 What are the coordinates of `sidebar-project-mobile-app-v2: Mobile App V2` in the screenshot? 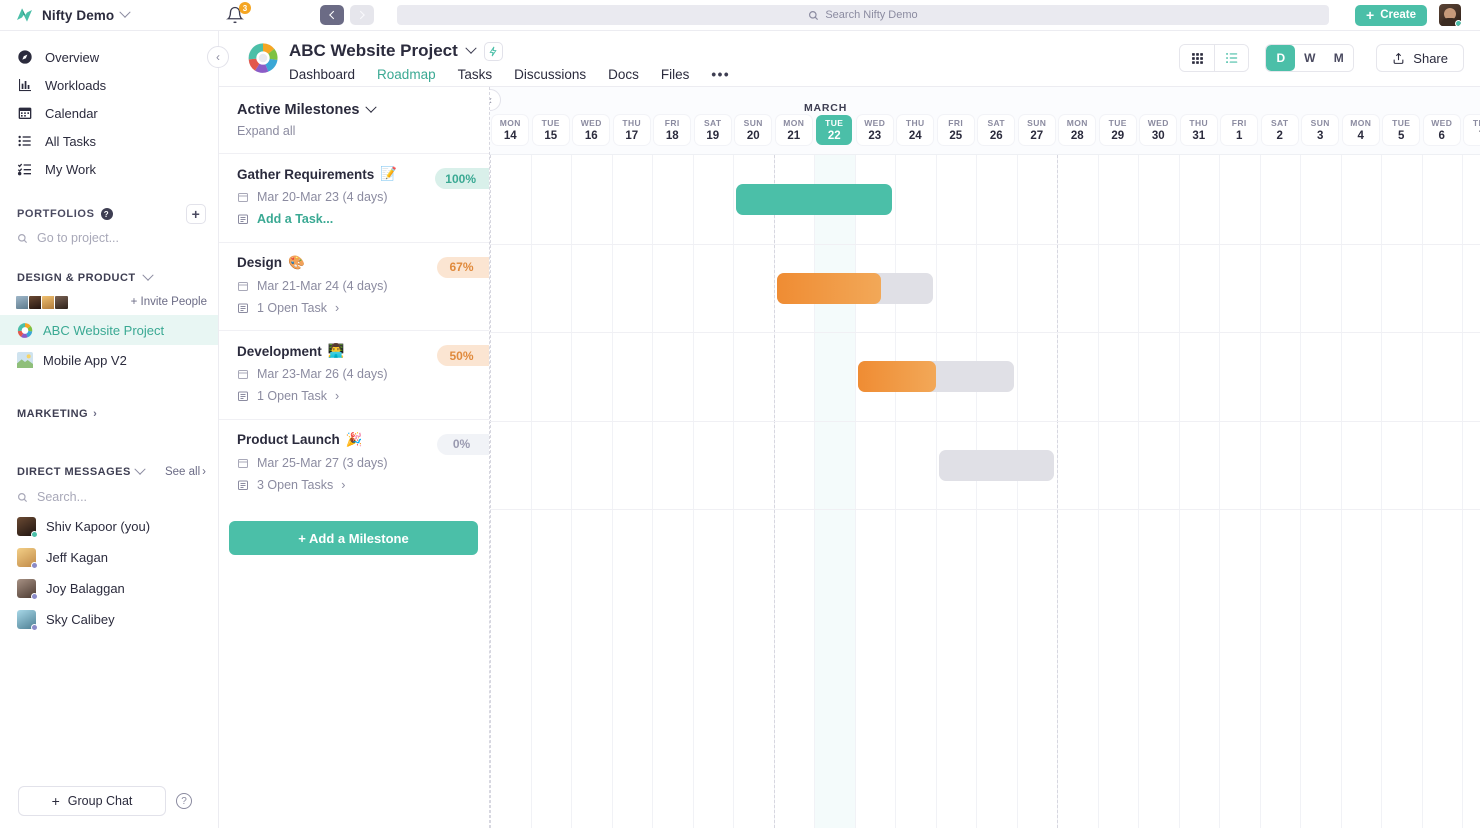 It's located at (109, 360).